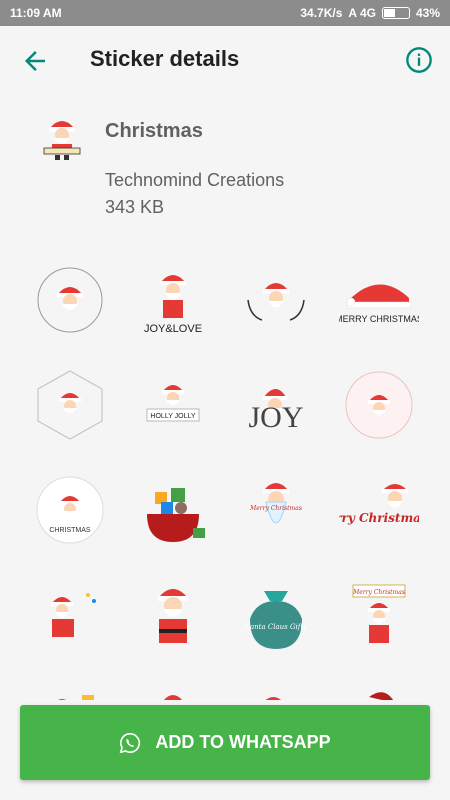 Image resolution: width=450 pixels, height=800 pixels. I want to click on status-icons: 34.7K/s A 4G 43%, so click(370, 13).